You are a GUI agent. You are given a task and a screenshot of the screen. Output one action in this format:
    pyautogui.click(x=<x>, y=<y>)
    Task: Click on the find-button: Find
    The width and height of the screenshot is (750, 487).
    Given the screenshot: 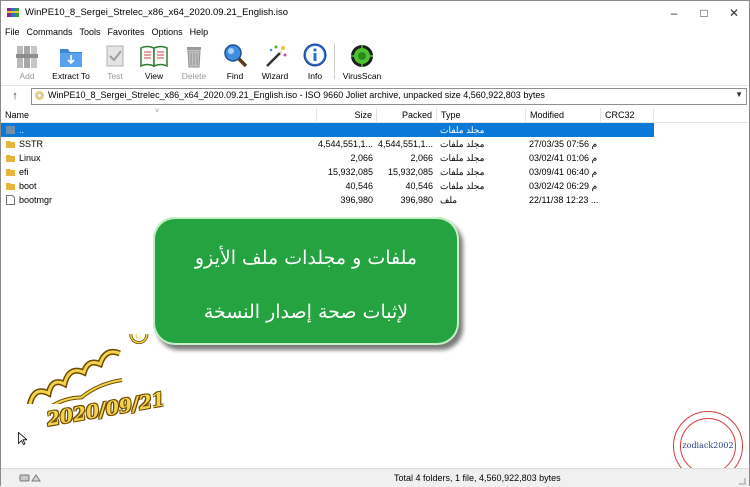 What is the action you would take?
    pyautogui.click(x=235, y=62)
    